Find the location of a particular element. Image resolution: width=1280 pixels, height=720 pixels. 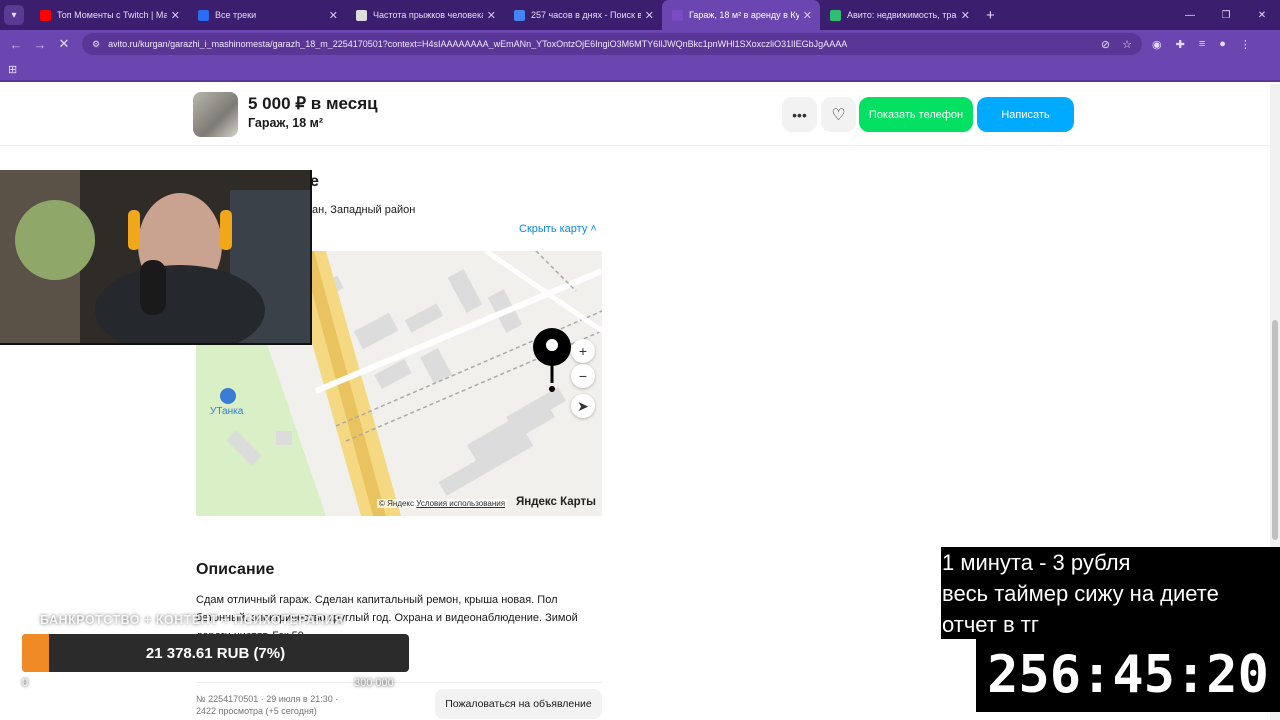

site-info-icon: ⚙ is located at coordinates (96, 44).